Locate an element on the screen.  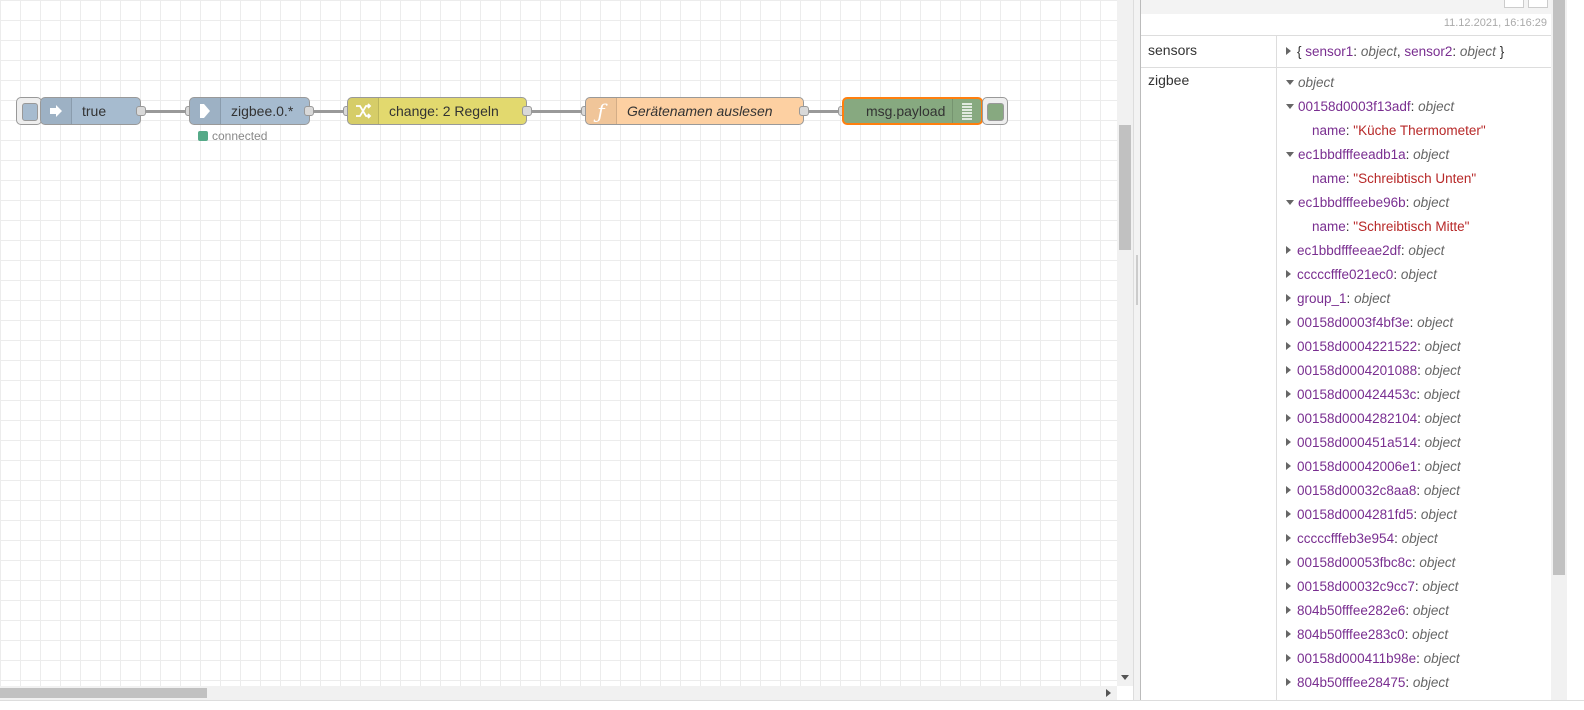
wire-zigbee-change is located at coordinates (329, 111).